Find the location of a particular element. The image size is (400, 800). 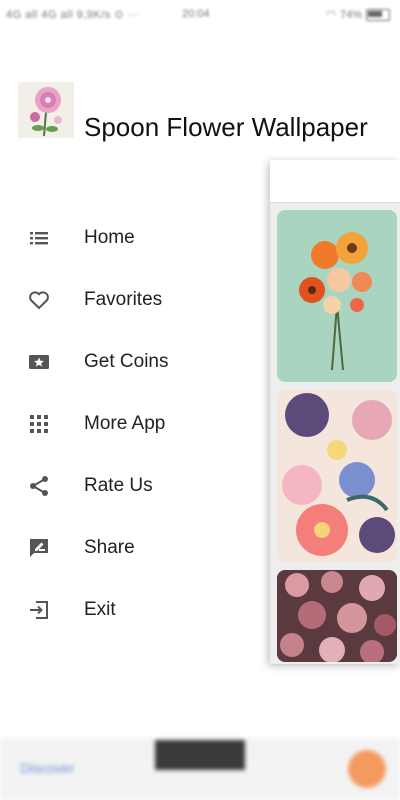

menu-item-exit: Exit is located at coordinates (130, 610).